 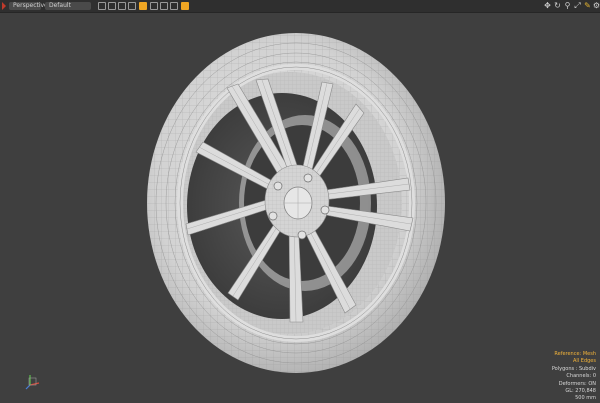 What do you see at coordinates (580, 391) in the screenshot?
I see `gl-count-label: GL: 270,848` at bounding box center [580, 391].